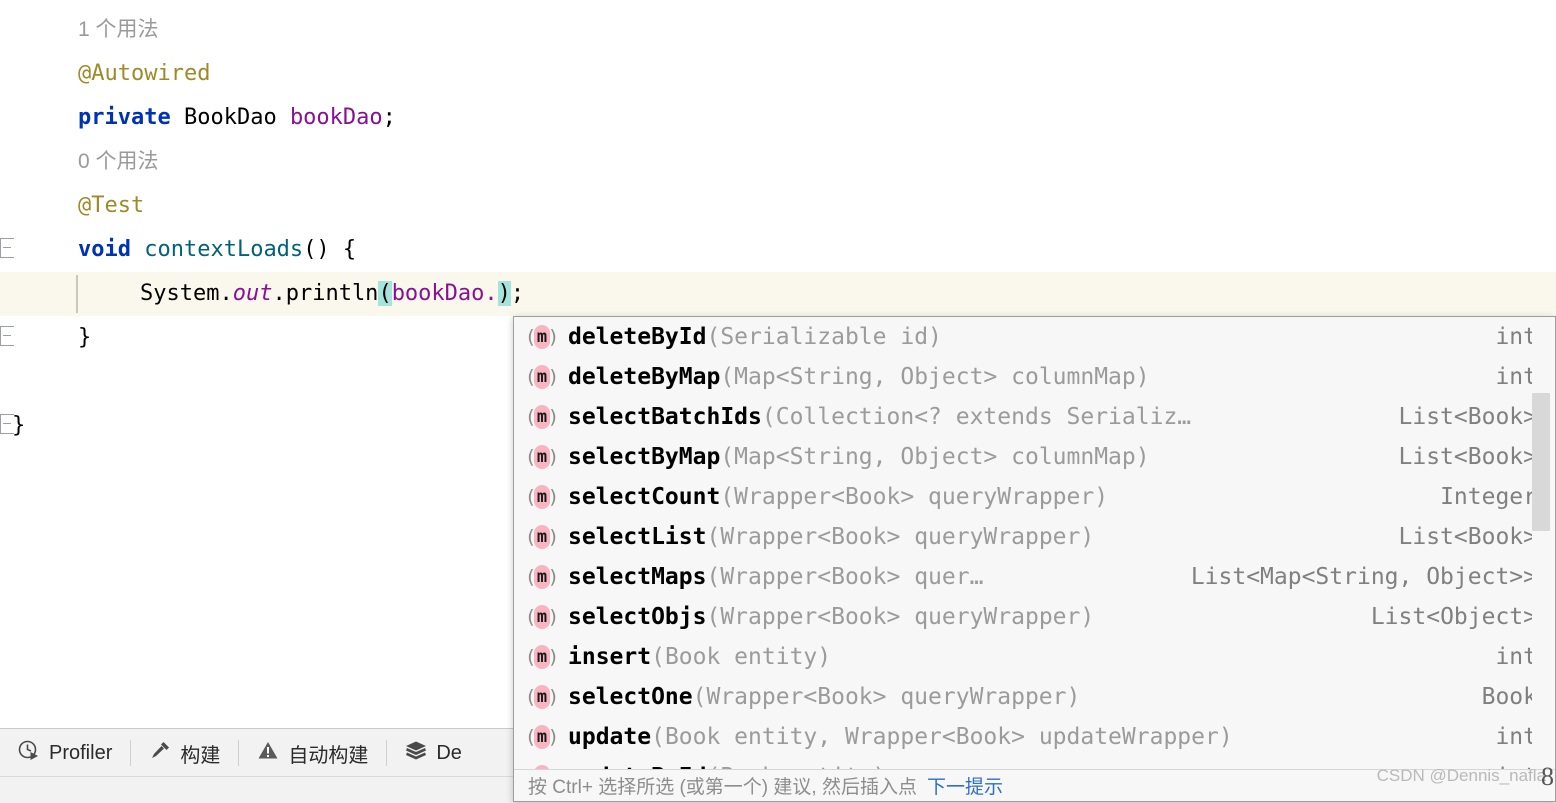 The width and height of the screenshot is (1556, 803). What do you see at coordinates (111, 205) in the screenshot?
I see `annotation-test: @Test` at bounding box center [111, 205].